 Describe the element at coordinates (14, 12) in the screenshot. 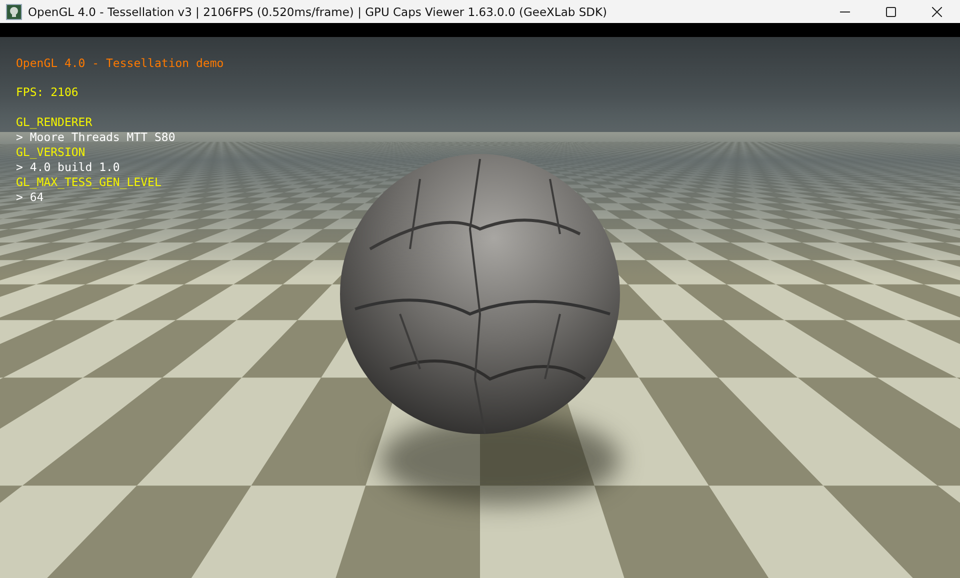

I see `app-icon` at that location.